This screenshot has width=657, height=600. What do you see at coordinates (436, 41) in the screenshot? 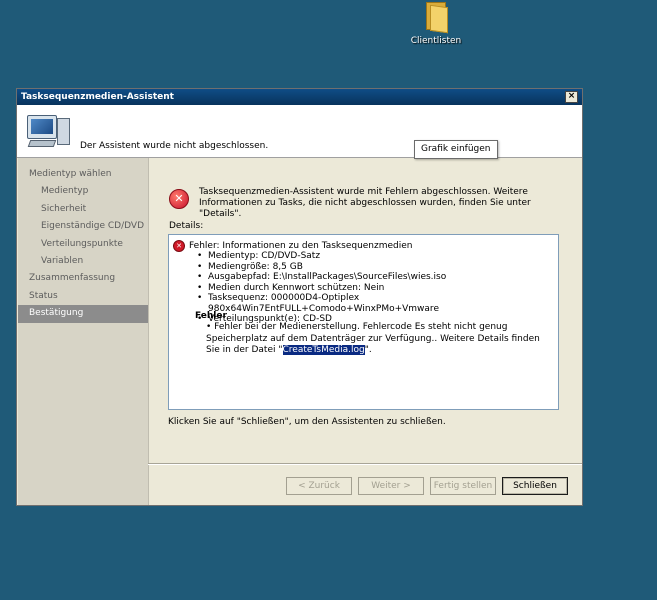
I see `desktop-icon-label: Clientlisten` at bounding box center [436, 41].